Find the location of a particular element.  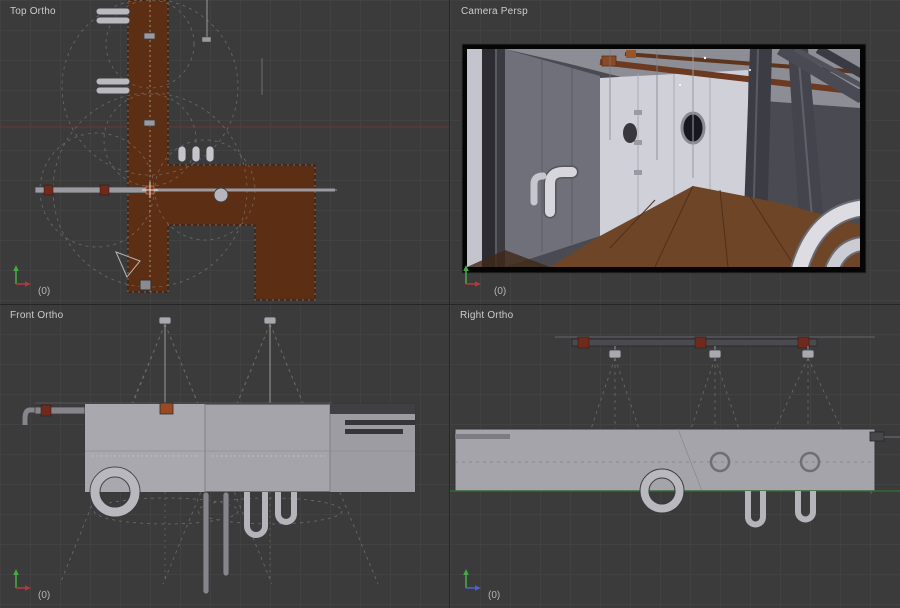

viewport-label-top: Top Ortho is located at coordinates (33, 11).